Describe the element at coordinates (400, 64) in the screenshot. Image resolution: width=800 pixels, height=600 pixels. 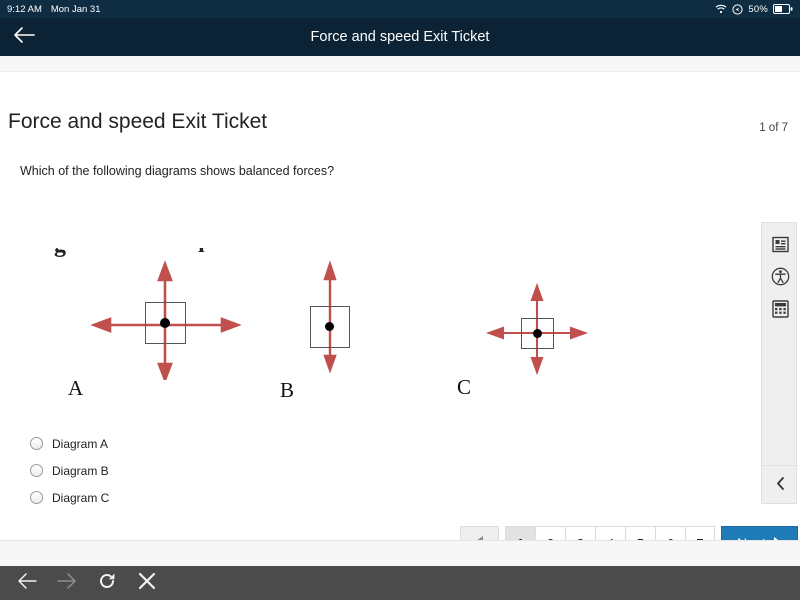
I see `header-underband` at that location.